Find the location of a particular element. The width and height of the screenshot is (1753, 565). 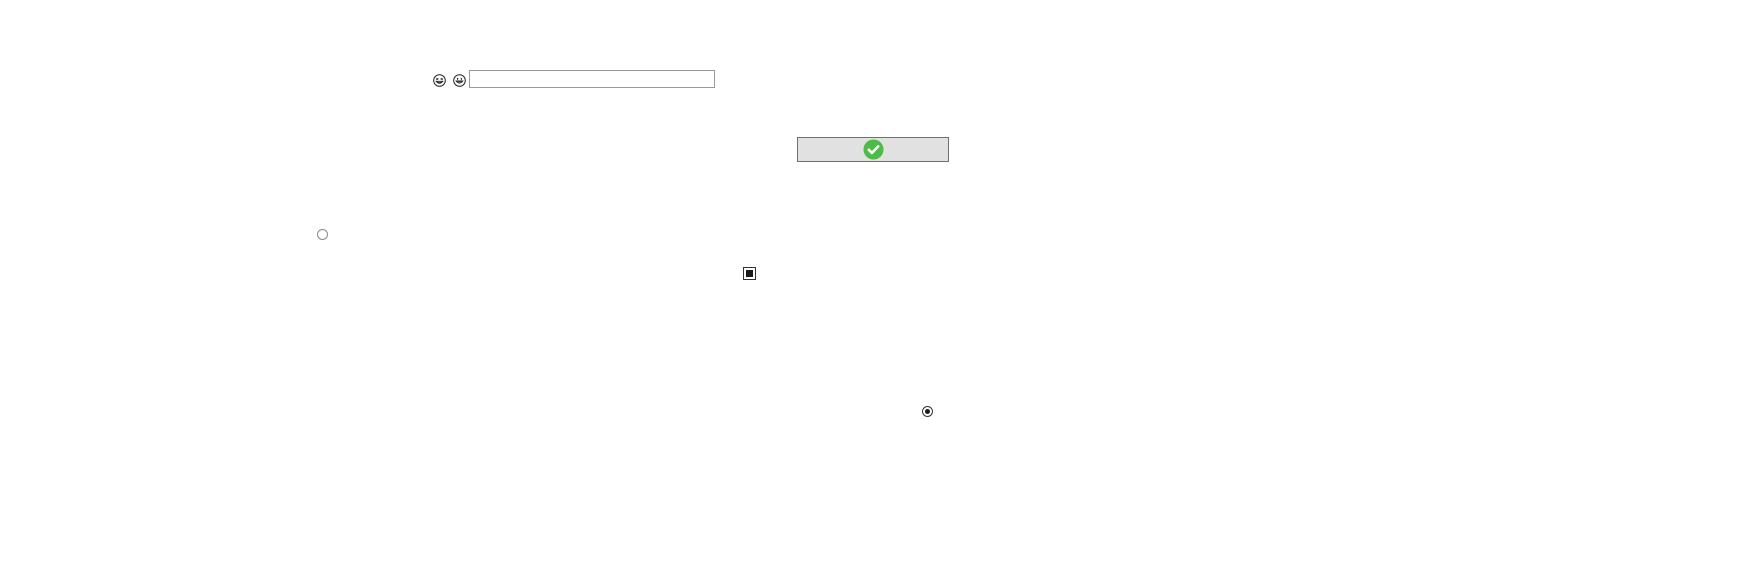

grinning-squinting-face-icon is located at coordinates (439, 80).